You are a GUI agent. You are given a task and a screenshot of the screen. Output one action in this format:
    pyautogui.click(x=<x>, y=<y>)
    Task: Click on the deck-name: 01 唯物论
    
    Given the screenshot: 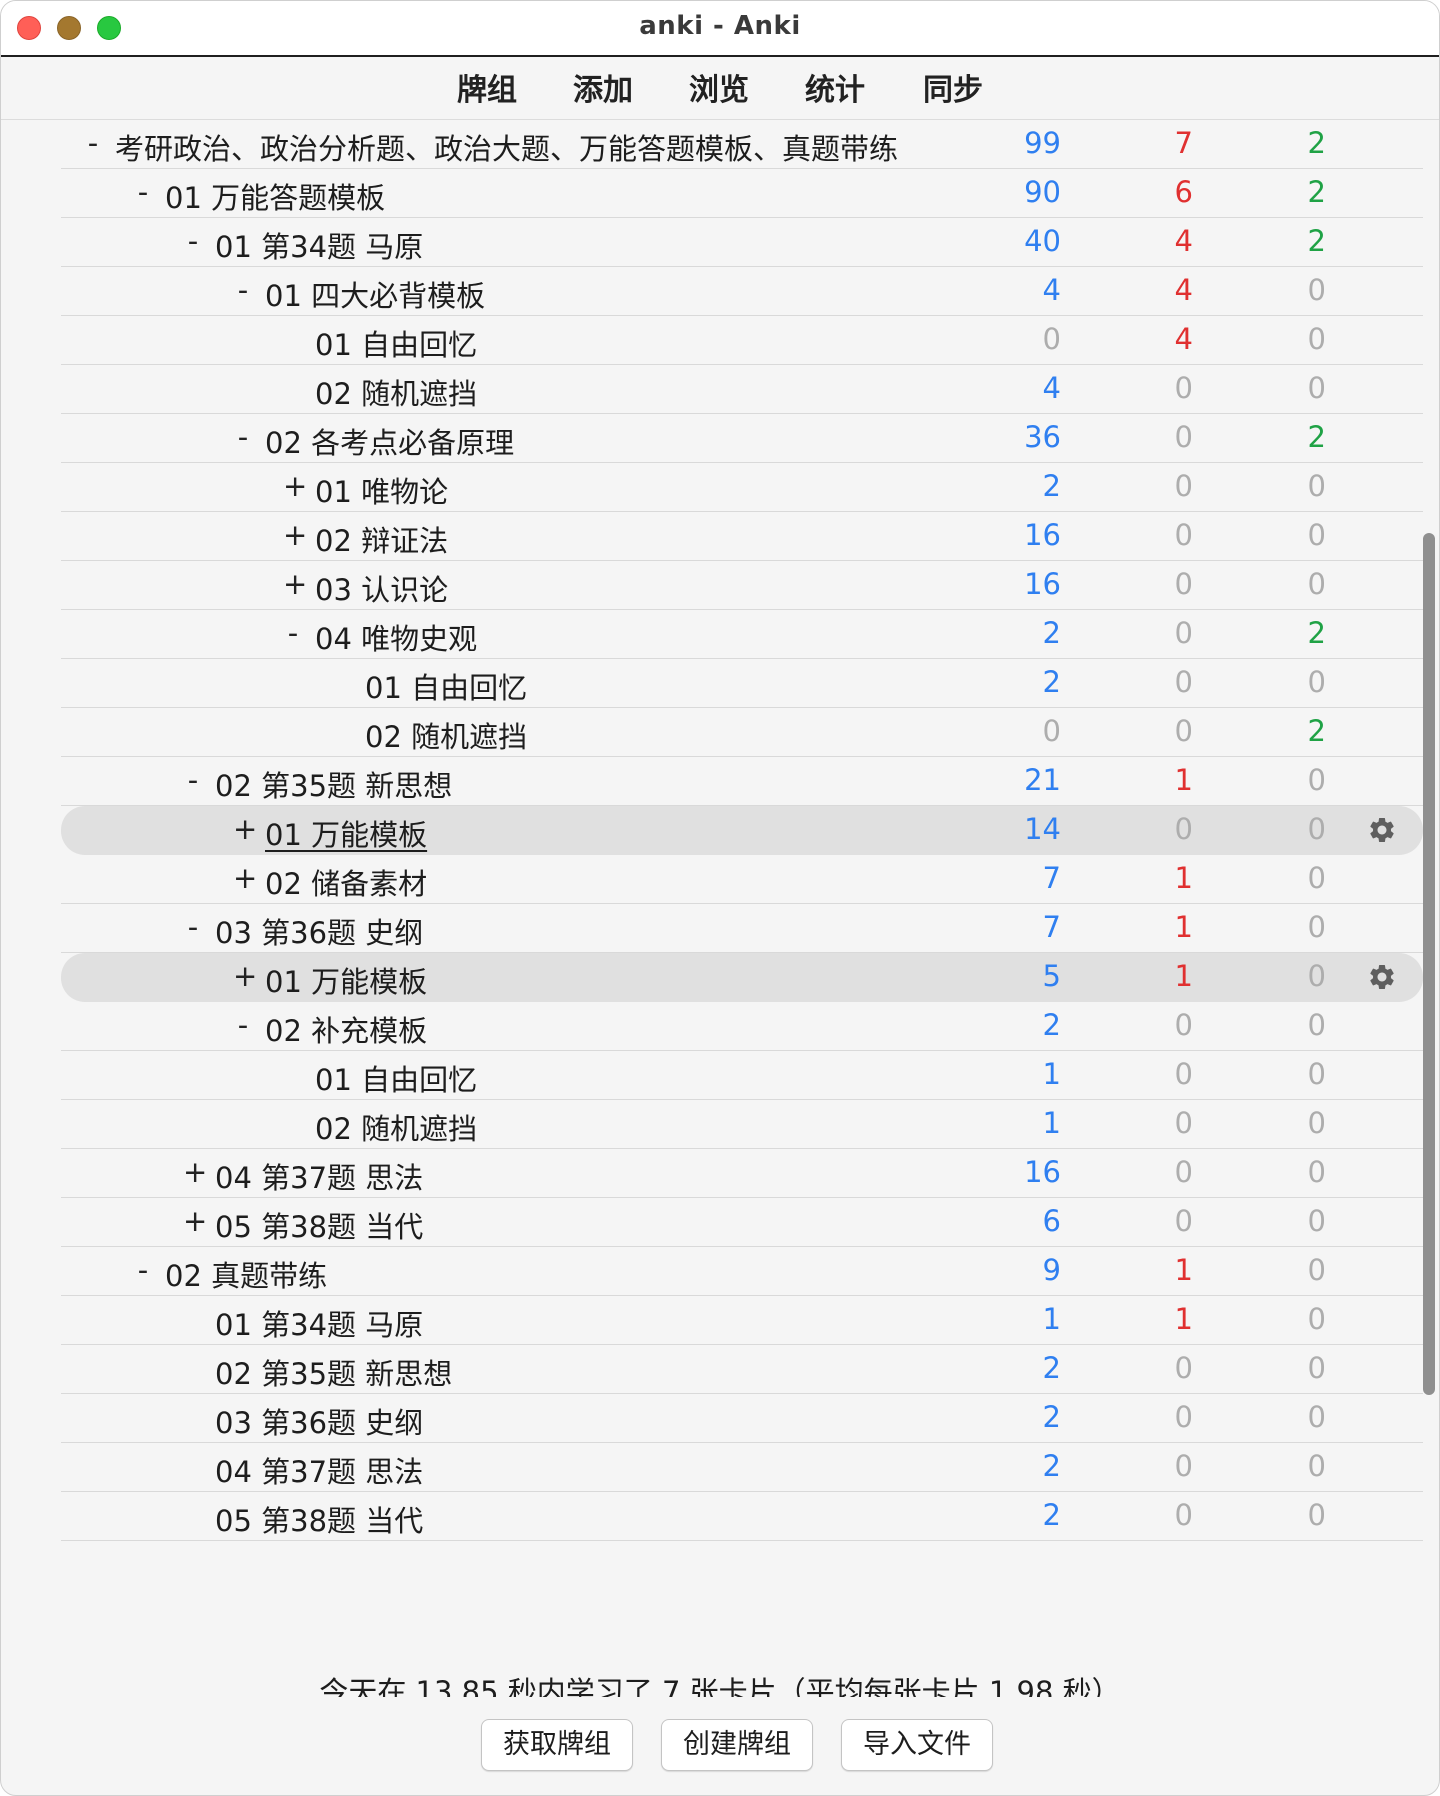 What is the action you would take?
    pyautogui.click(x=381, y=490)
    